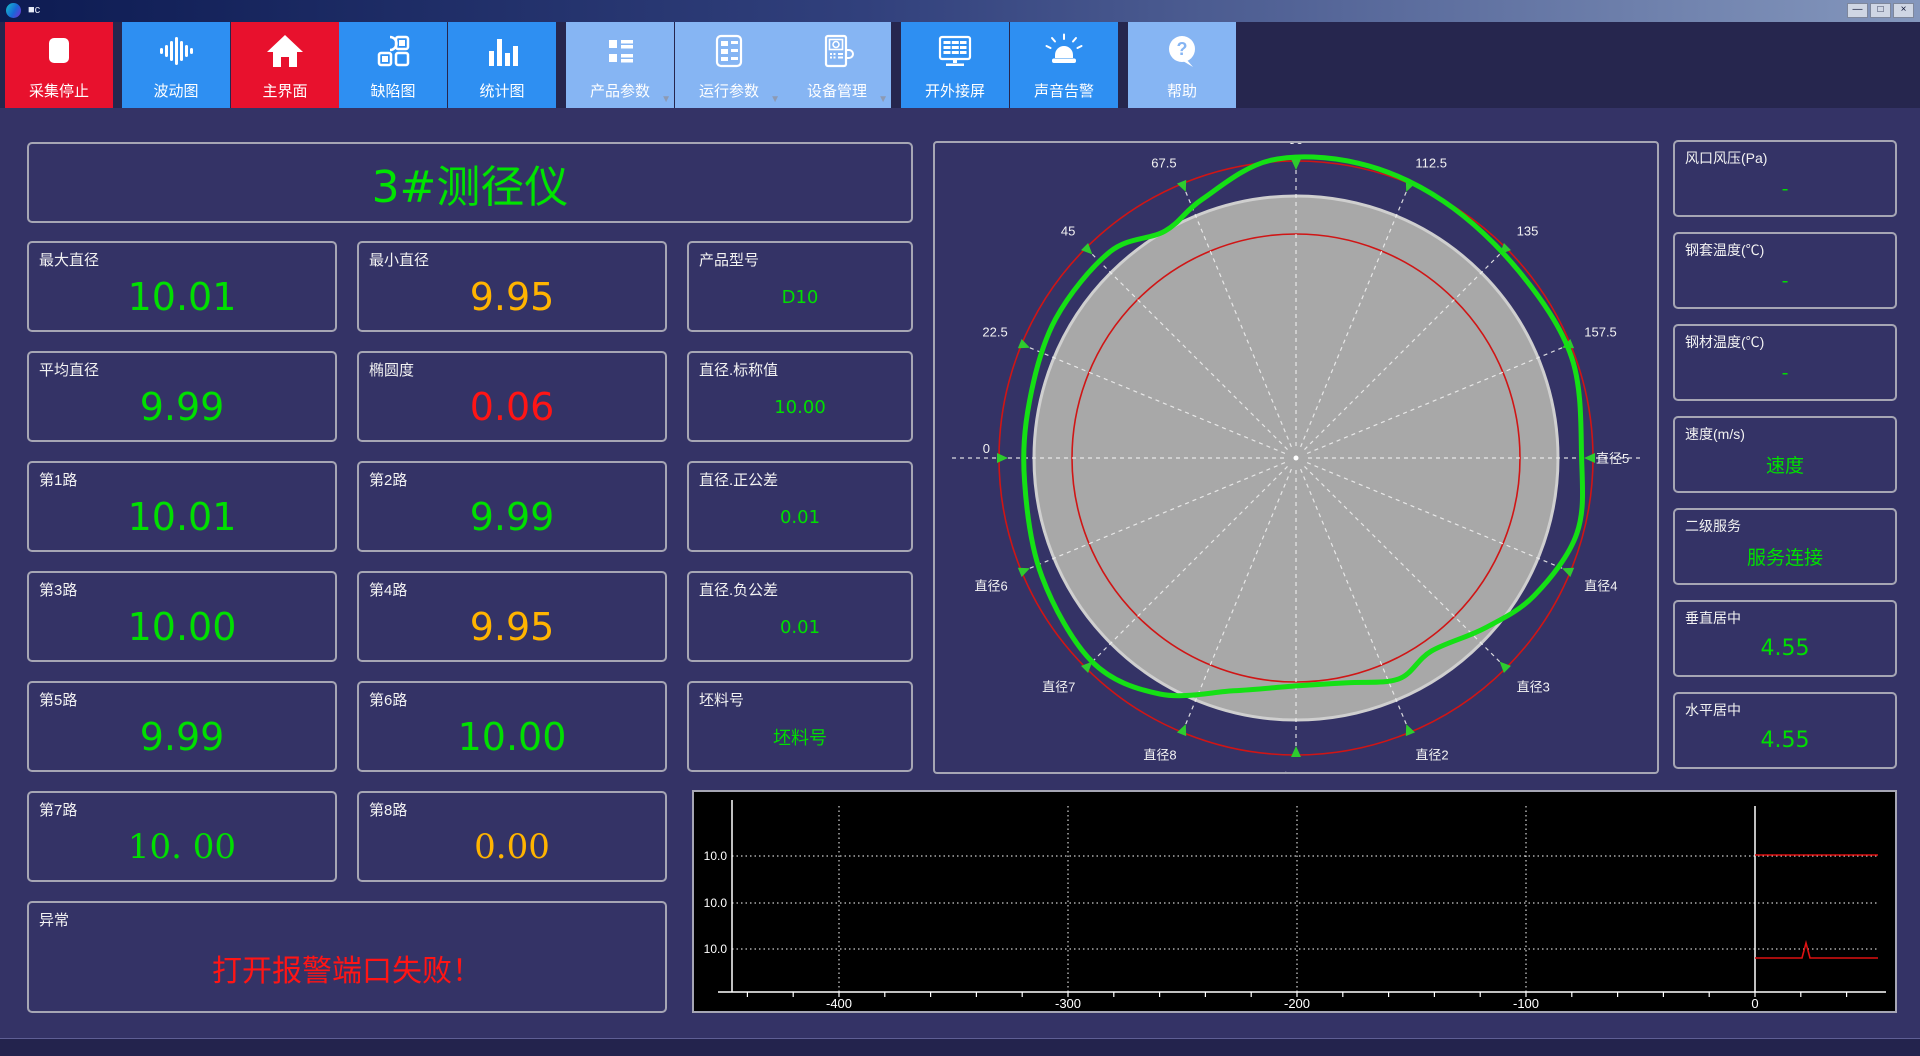 The image size is (1920, 1056). Describe the element at coordinates (1295, 771) in the screenshot. I see `svg-text: 直径1` at that location.